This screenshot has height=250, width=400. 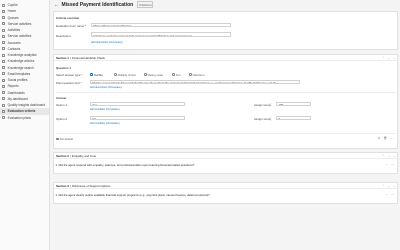 I want to click on sidebar-item-label: Accounts, so click(x=14, y=42).